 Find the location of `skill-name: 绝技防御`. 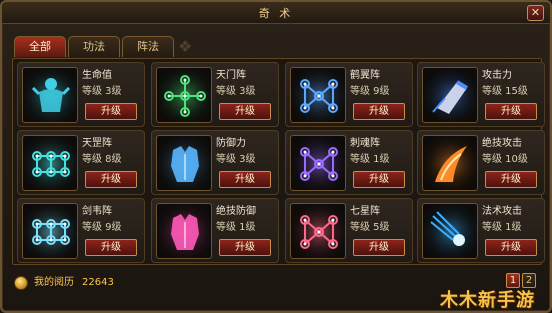

skill-name: 绝技防御 is located at coordinates (236, 211).